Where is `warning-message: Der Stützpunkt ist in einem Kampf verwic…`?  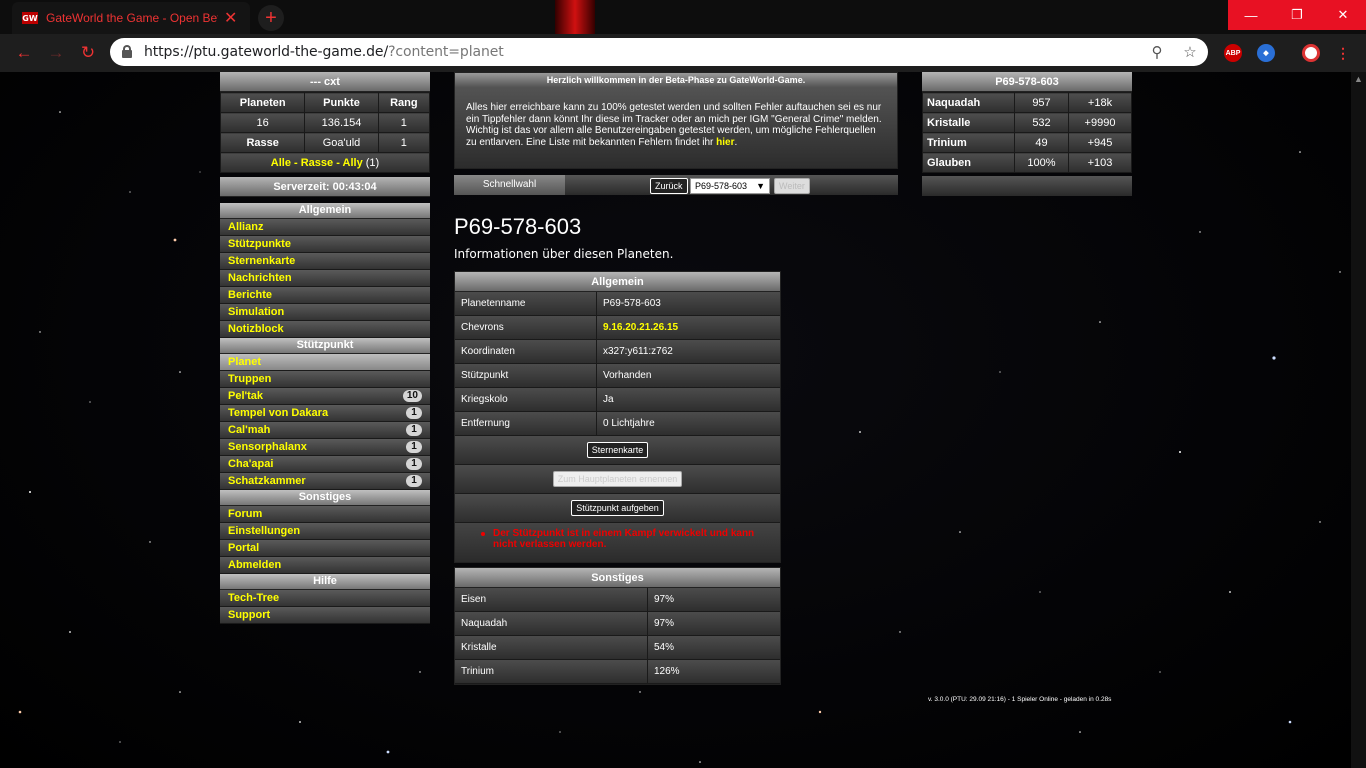
warning-message: Der Stützpunkt ist in einem Kampf verwic… is located at coordinates (617, 542).